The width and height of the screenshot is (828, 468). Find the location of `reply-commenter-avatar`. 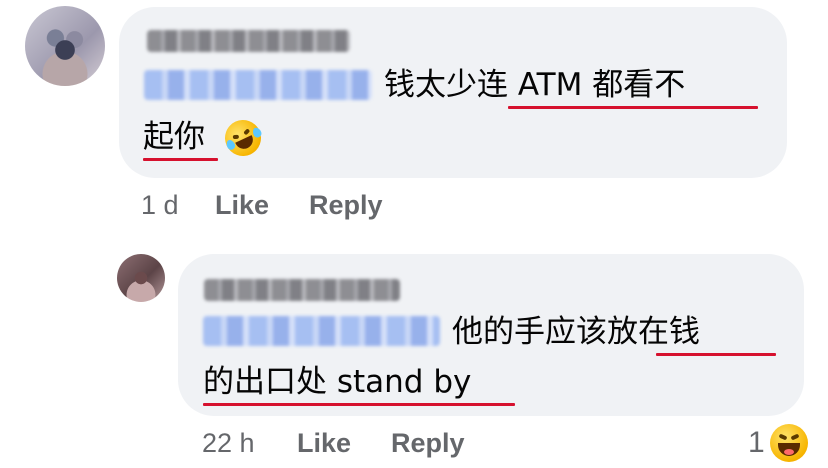

reply-commenter-avatar is located at coordinates (141, 278).